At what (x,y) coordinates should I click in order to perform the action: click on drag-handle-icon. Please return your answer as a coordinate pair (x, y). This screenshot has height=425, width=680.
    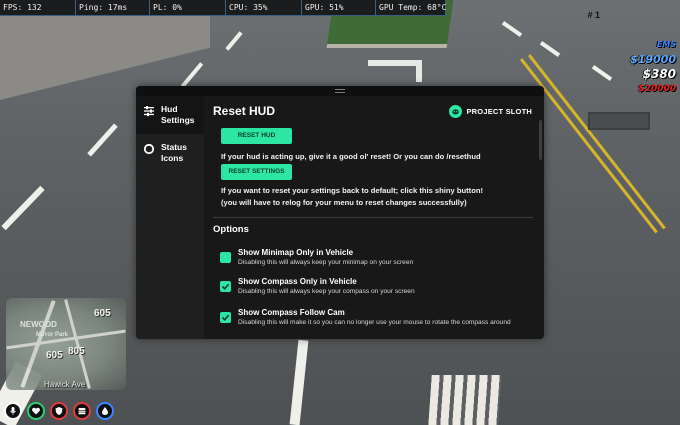
    Looking at the image, I should click on (340, 91).